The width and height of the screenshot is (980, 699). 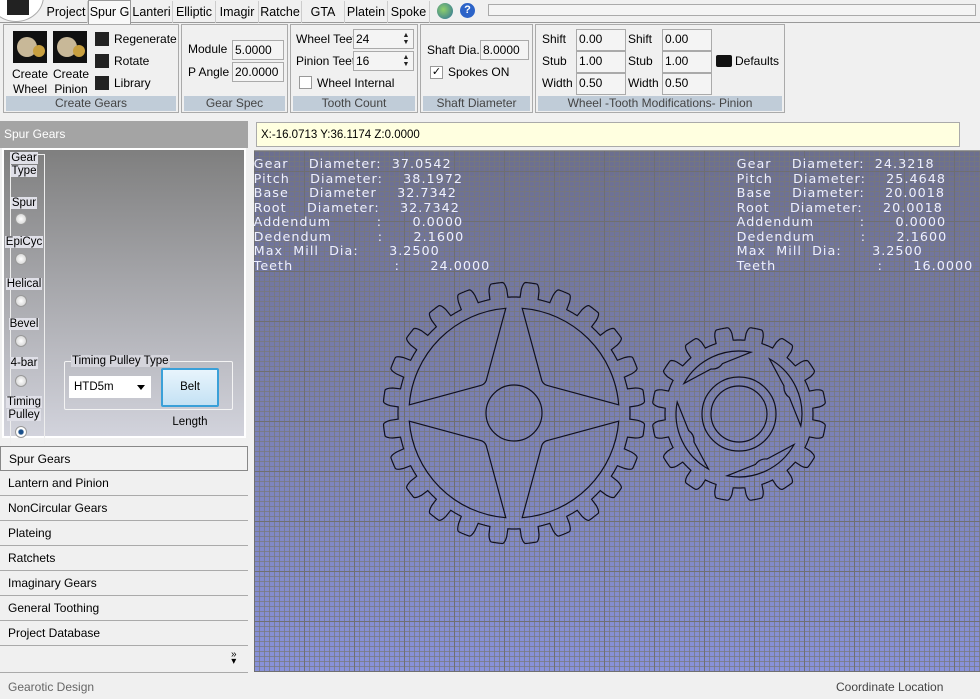 I want to click on wheel-shift-label: Shift, so click(x=554, y=39).